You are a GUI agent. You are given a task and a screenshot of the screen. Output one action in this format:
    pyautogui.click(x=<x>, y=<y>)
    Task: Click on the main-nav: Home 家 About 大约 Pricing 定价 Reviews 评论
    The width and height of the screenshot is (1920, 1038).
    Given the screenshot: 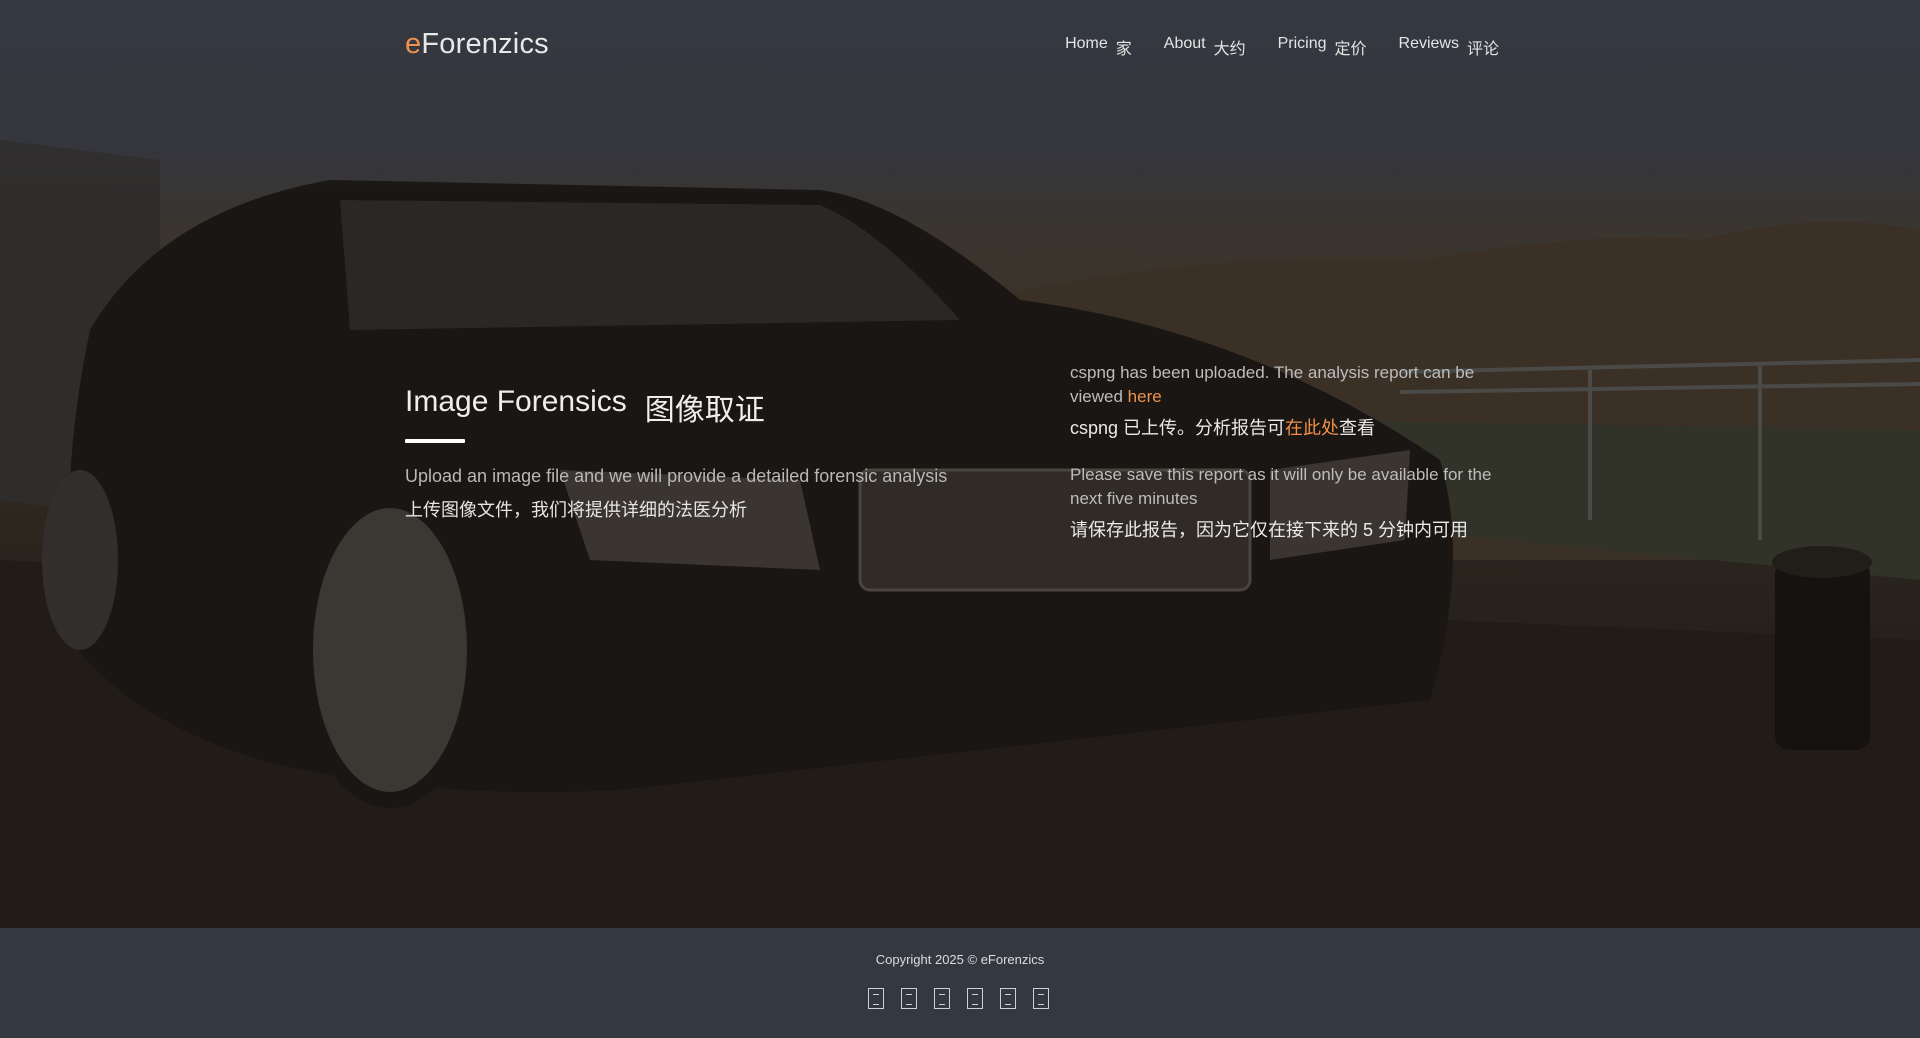 What is the action you would take?
    pyautogui.click(x=1282, y=47)
    